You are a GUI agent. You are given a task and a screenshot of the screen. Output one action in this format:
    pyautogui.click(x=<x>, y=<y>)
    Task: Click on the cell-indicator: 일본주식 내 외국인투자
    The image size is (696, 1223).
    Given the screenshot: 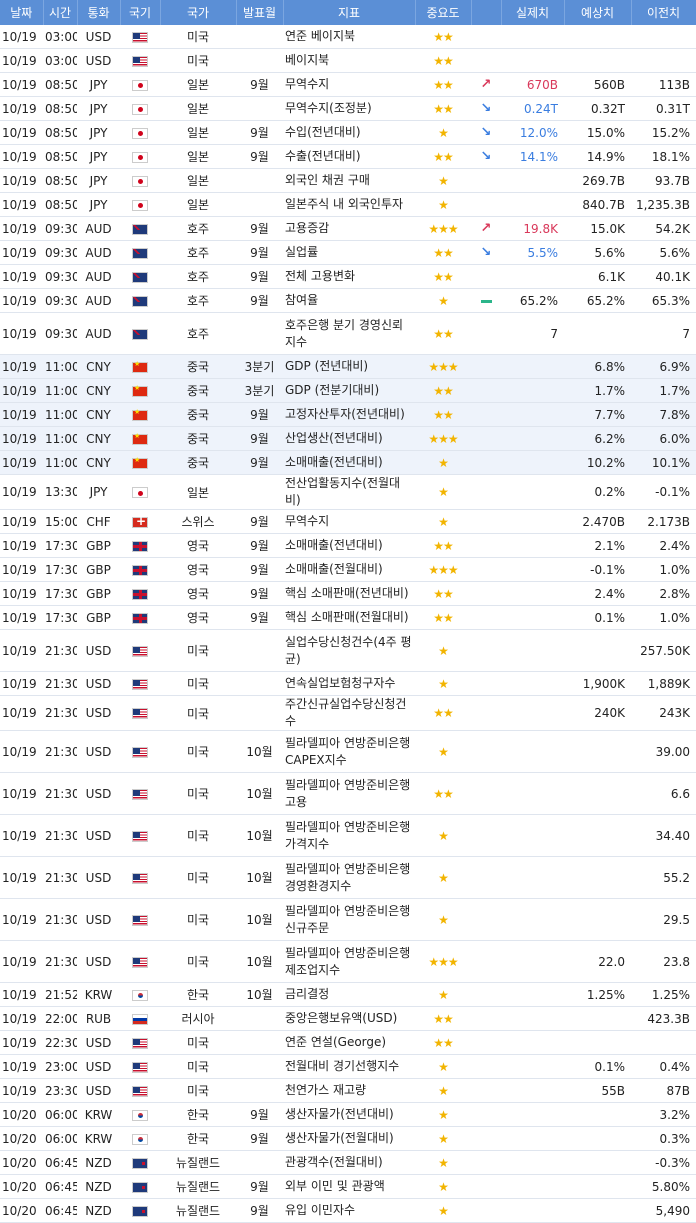 What is the action you would take?
    pyautogui.click(x=349, y=204)
    